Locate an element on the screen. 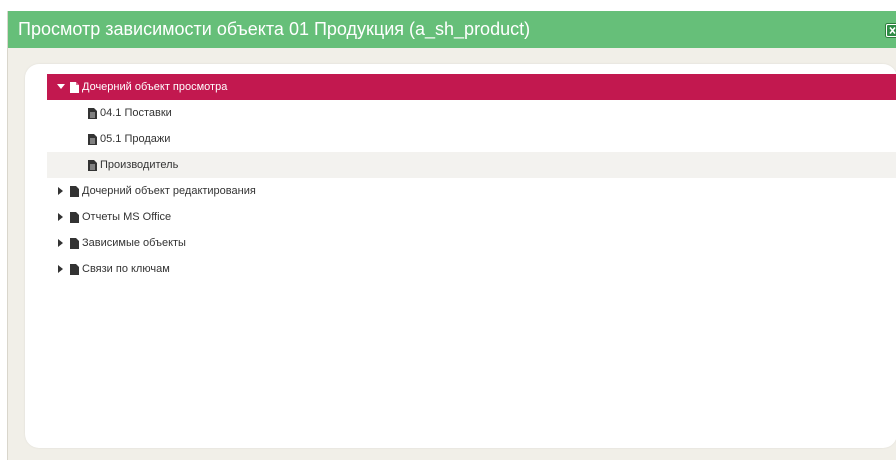 The image size is (896, 460). tree-node-child-edit-object: Дочерний объект редактирования is located at coordinates (471, 191).